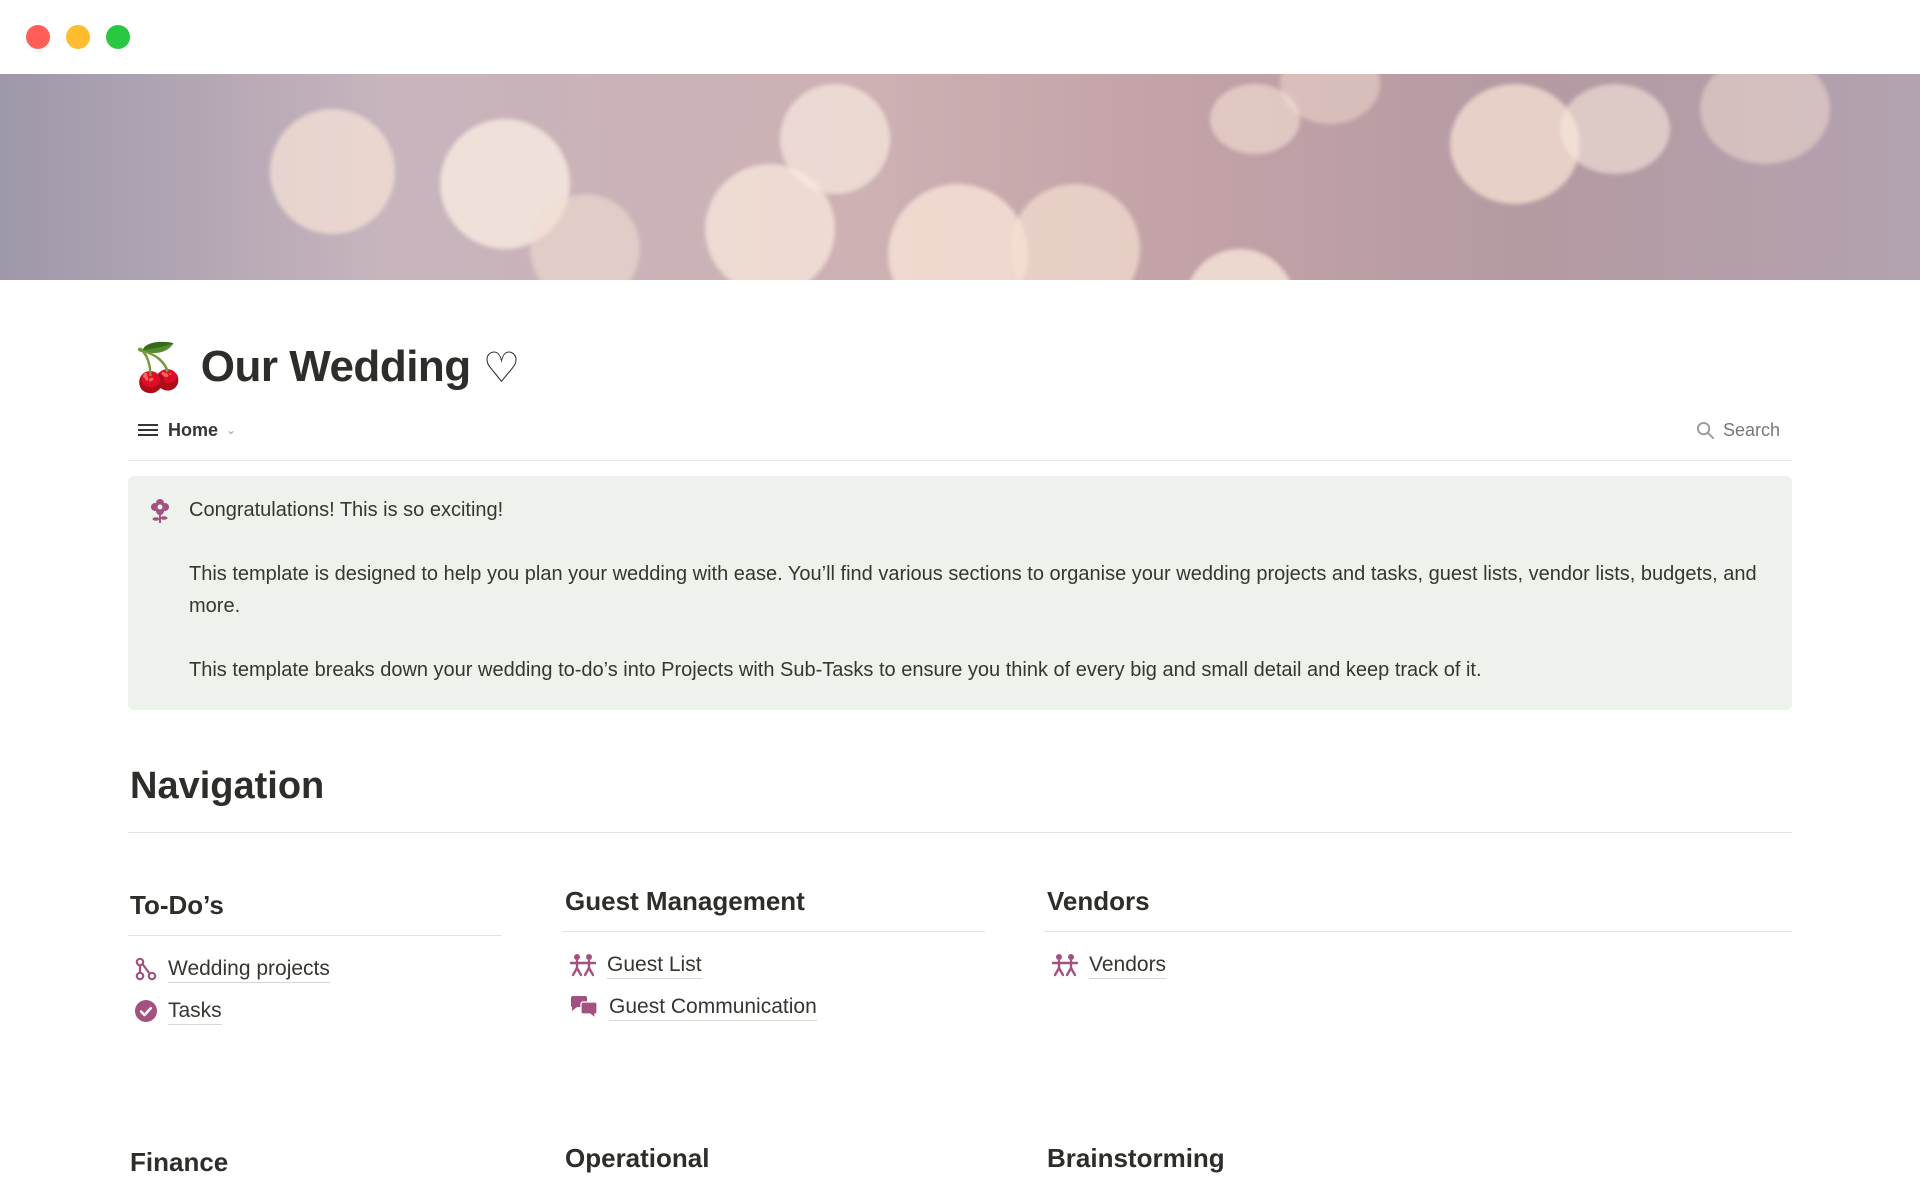  What do you see at coordinates (118, 37) in the screenshot?
I see `maximize-window-button` at bounding box center [118, 37].